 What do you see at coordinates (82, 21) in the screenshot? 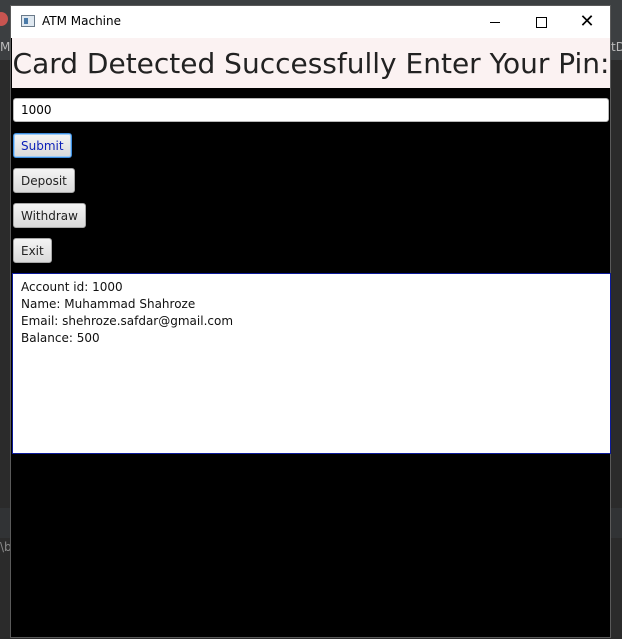
I see `window-title: ATM Machine` at bounding box center [82, 21].